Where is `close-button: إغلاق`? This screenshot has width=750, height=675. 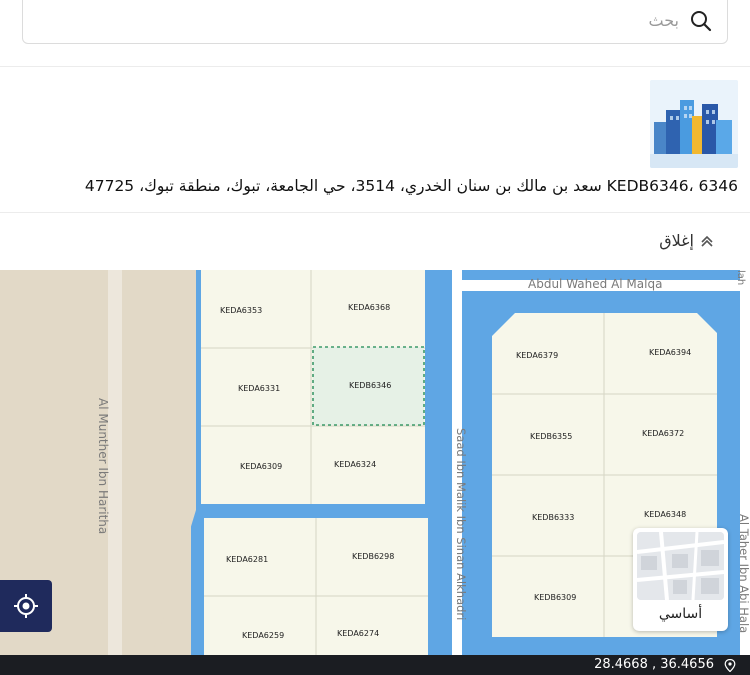
close-button: إغلاق is located at coordinates (686, 240).